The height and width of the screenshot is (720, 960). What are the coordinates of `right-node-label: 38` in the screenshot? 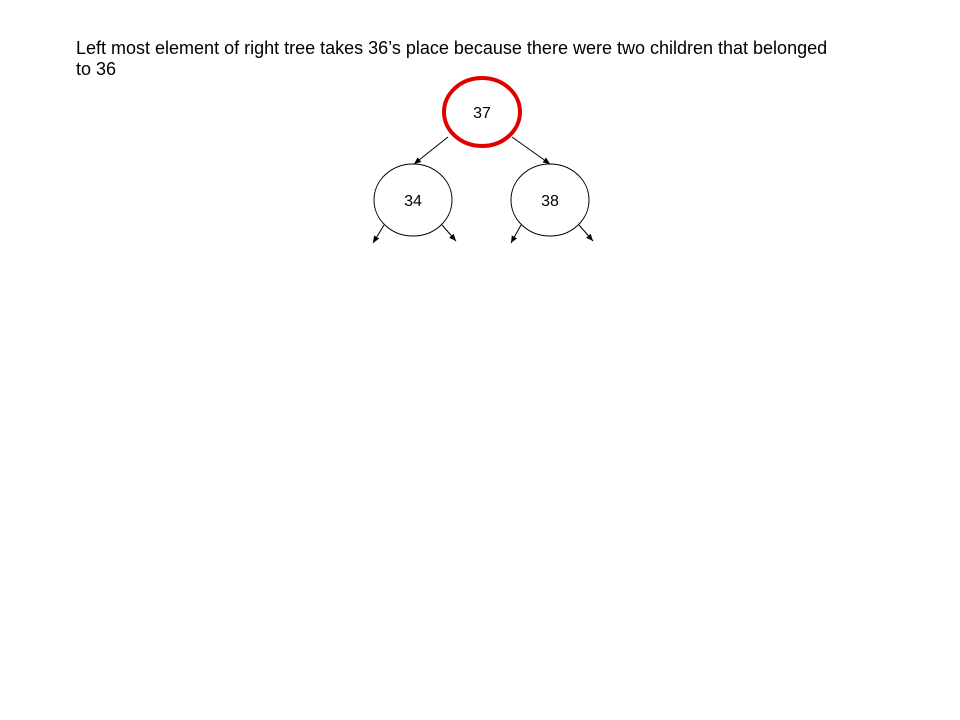 It's located at (550, 201).